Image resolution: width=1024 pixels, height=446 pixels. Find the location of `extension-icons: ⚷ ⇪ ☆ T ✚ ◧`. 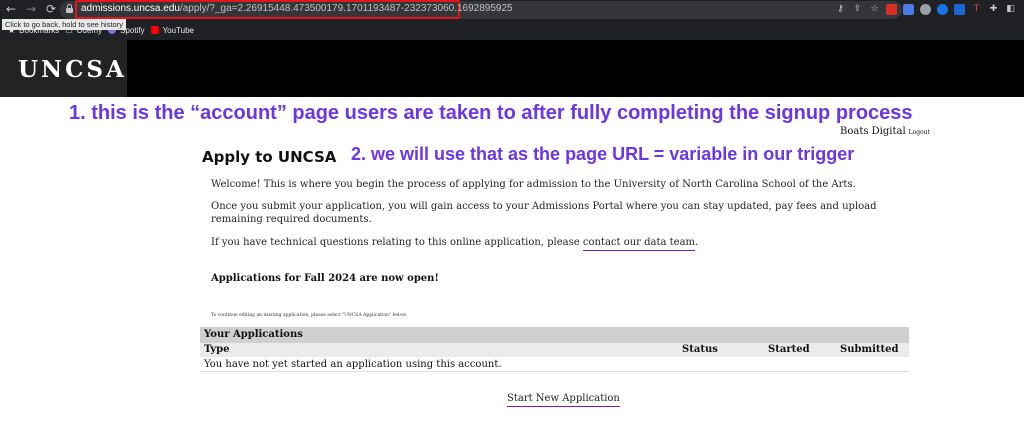

extension-icons: ⚷ ⇪ ☆ T ✚ ◧ is located at coordinates (925, 9).